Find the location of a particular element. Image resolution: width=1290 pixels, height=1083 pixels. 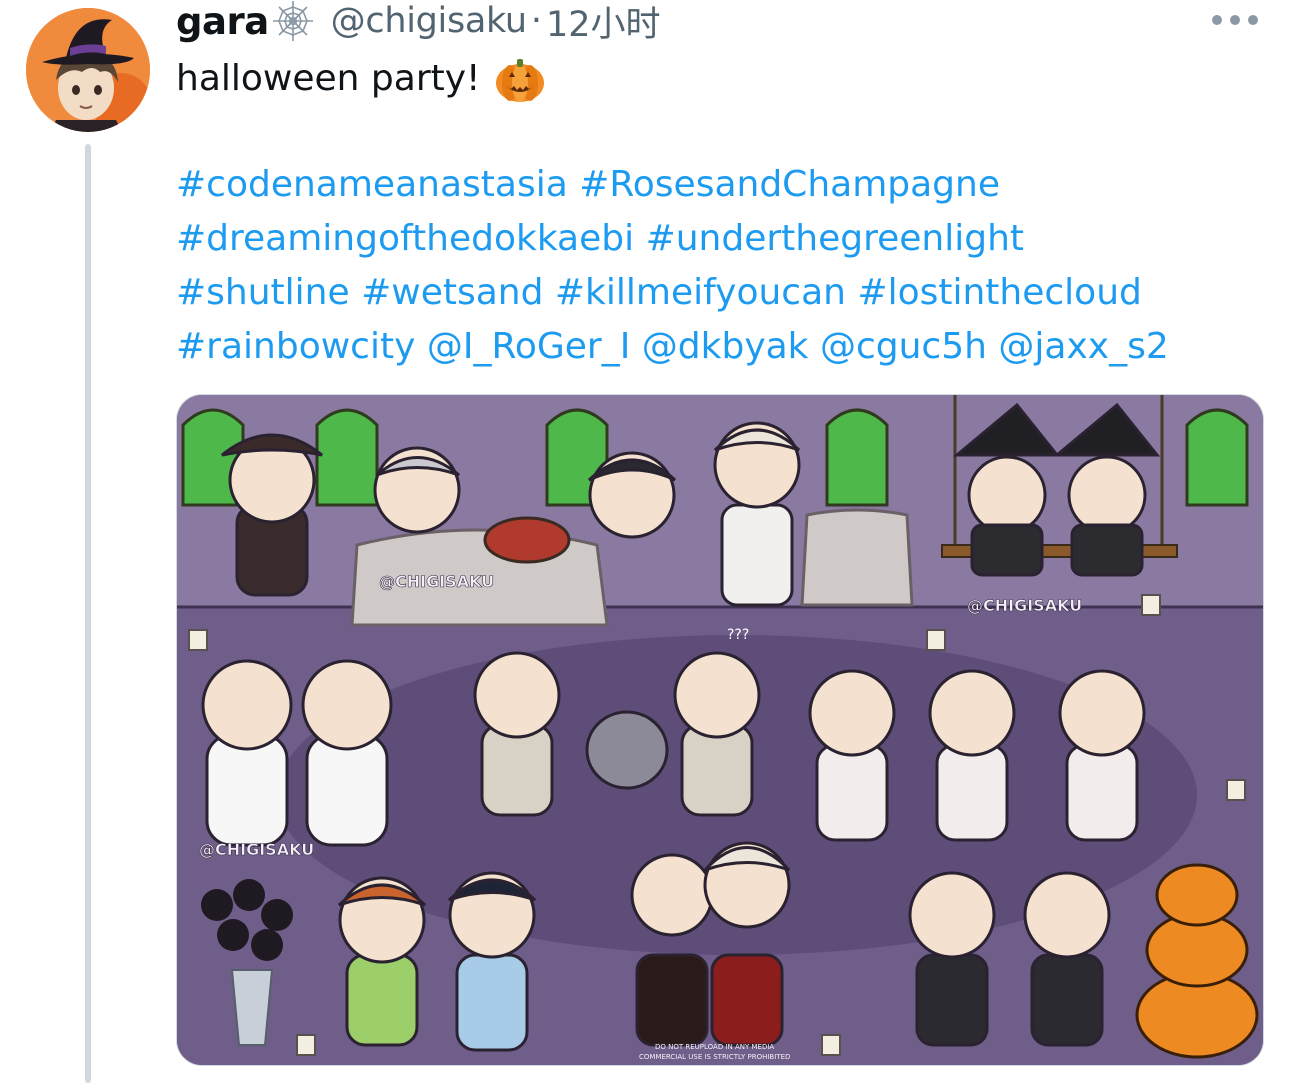

user-handle: @chigisaku is located at coordinates (429, 21).